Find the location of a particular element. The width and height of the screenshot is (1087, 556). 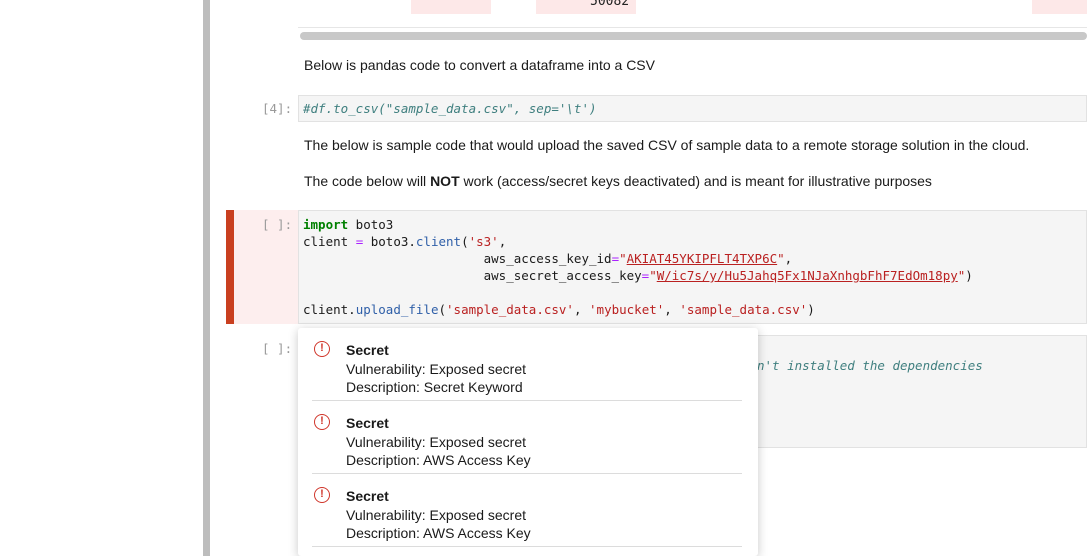

issue-description: Description: Secret Keyword is located at coordinates (434, 387).